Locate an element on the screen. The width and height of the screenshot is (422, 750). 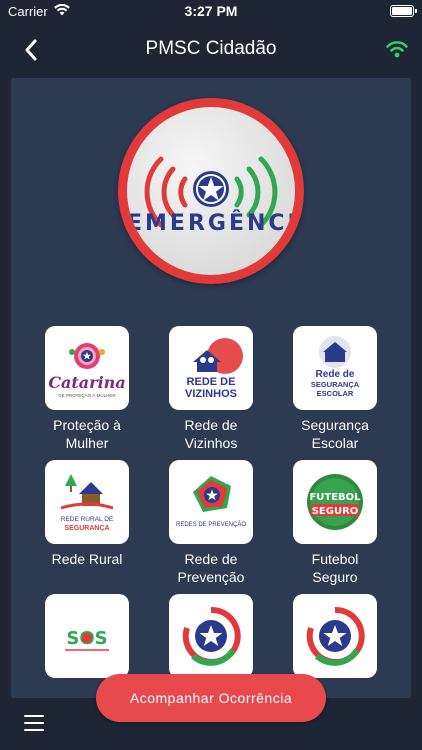
battery-icon is located at coordinates (403, 11).